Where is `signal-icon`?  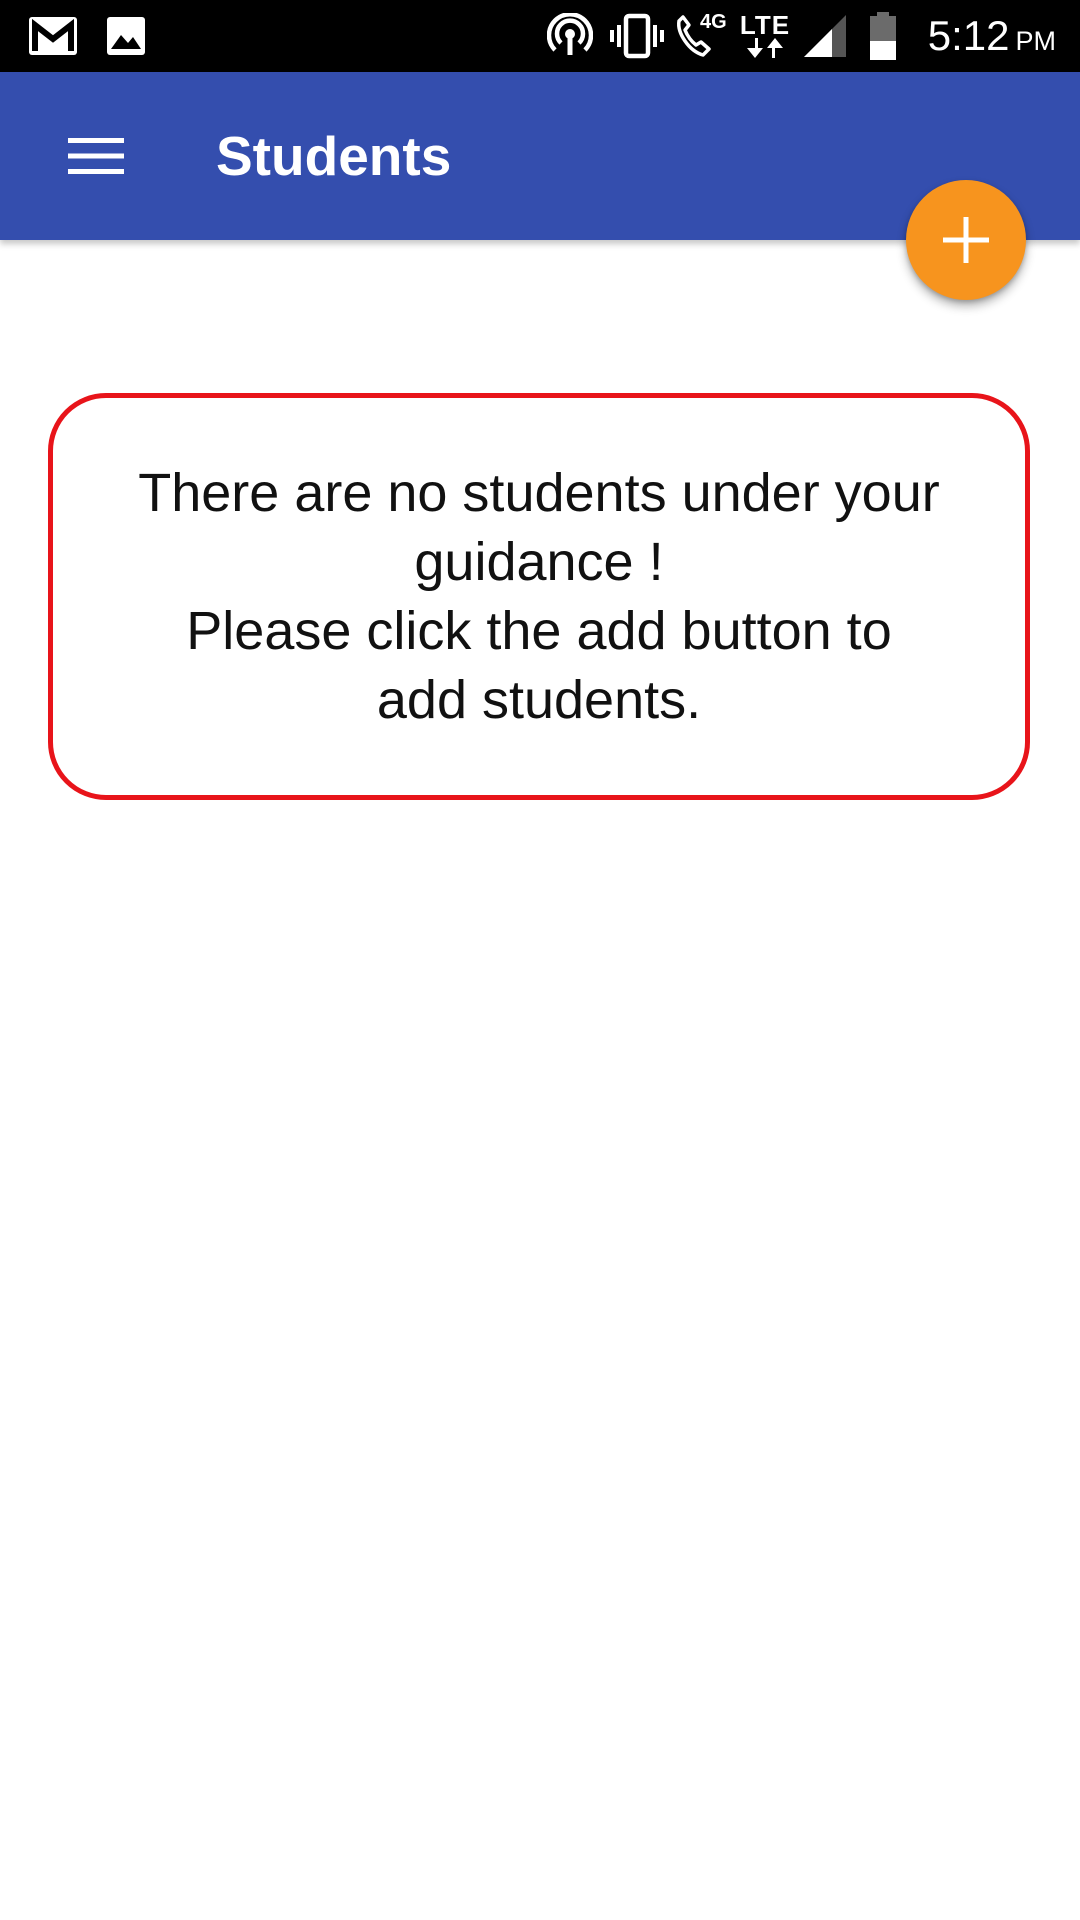 signal-icon is located at coordinates (825, 36).